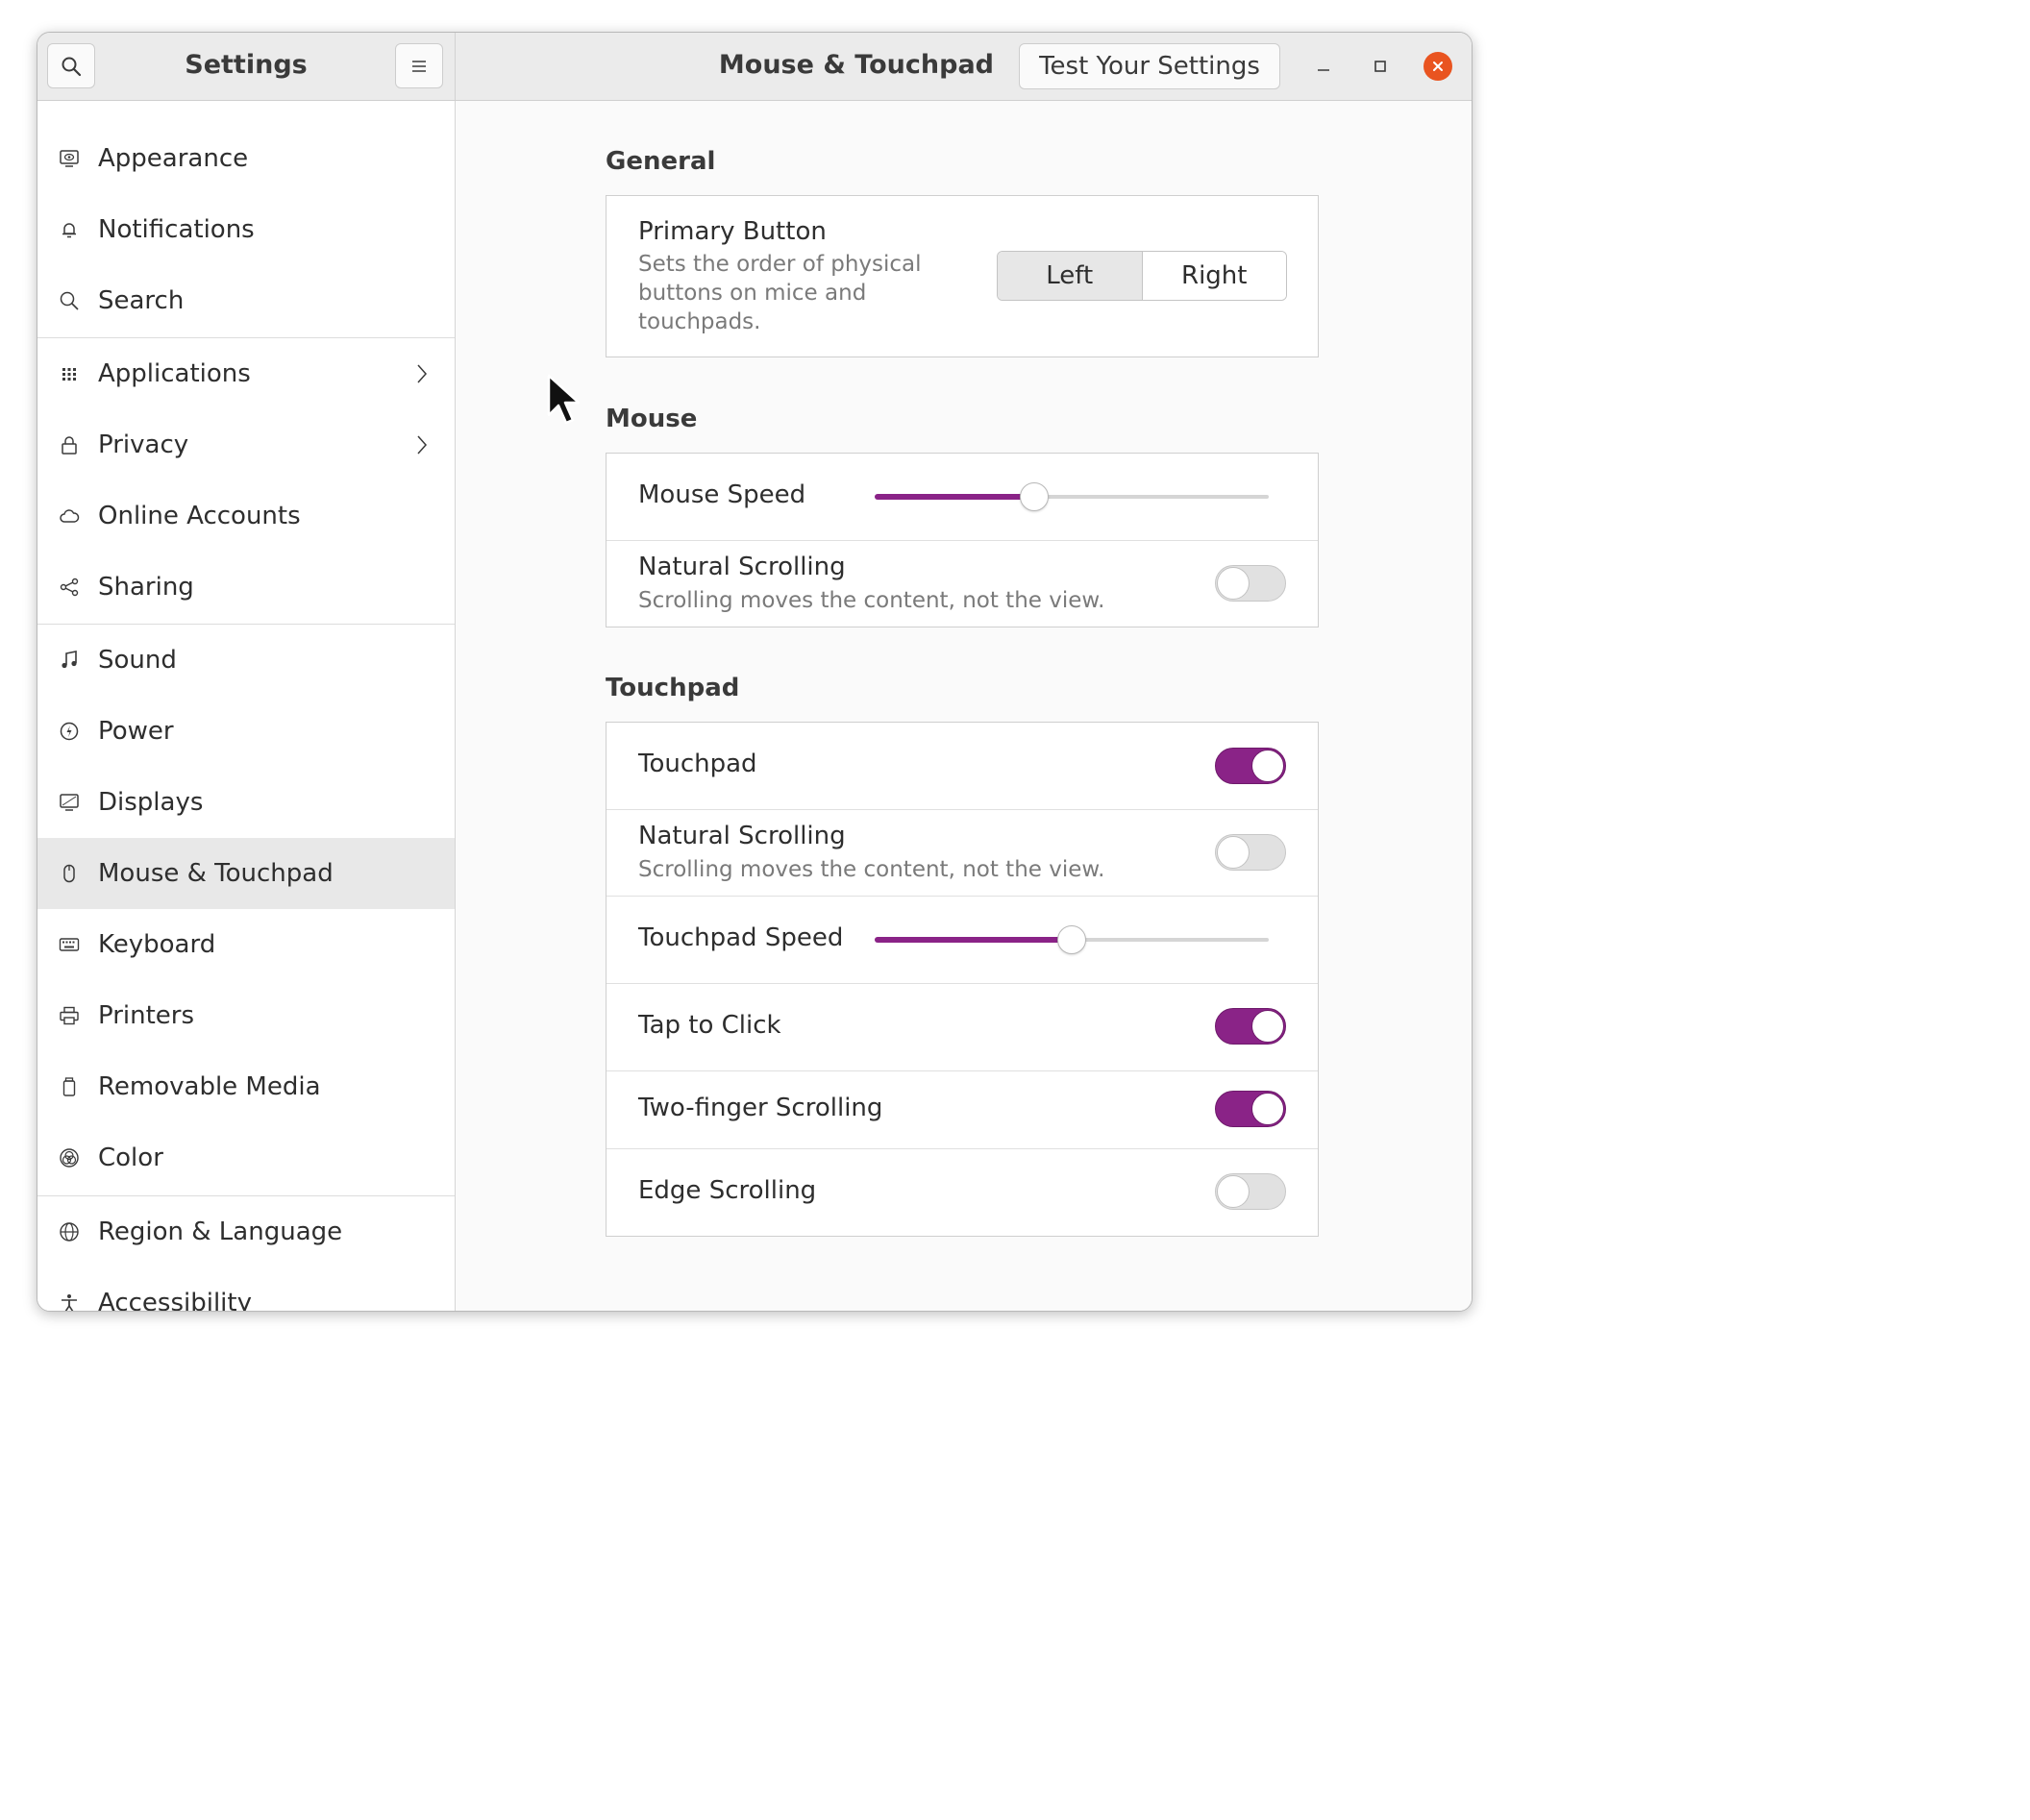 This screenshot has height=1820, width=2030. I want to click on touchpad-natural-scrolling-switch, so click(1250, 852).